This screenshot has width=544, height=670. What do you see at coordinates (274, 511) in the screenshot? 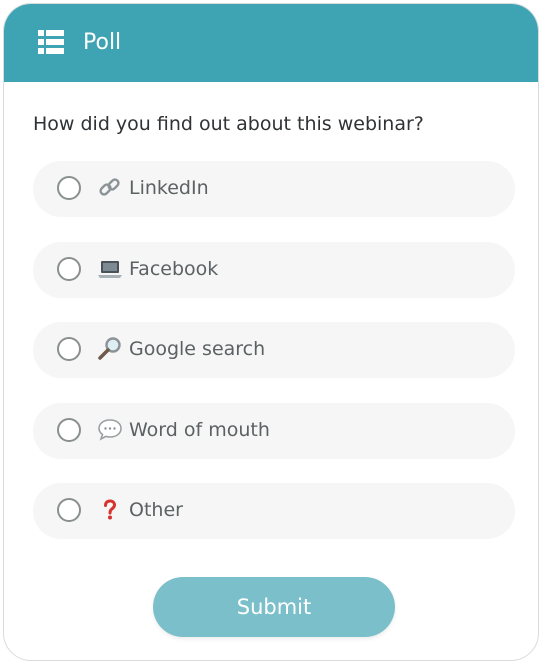
I see `option-other: Other` at bounding box center [274, 511].